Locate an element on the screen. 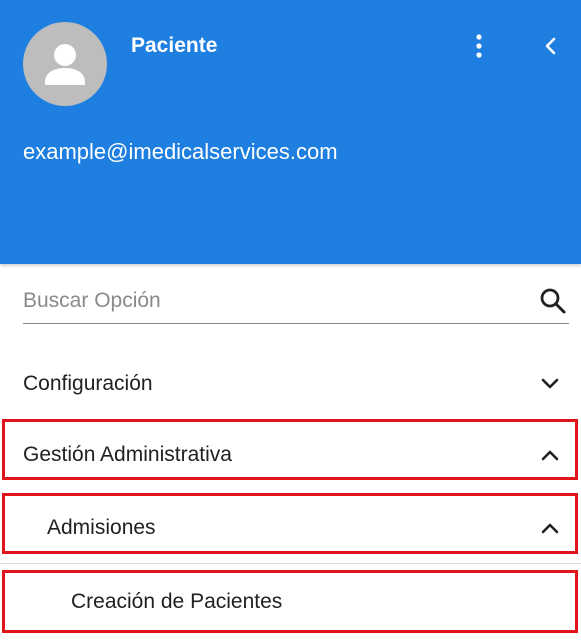  collapse-drawer-button is located at coordinates (551, 46).